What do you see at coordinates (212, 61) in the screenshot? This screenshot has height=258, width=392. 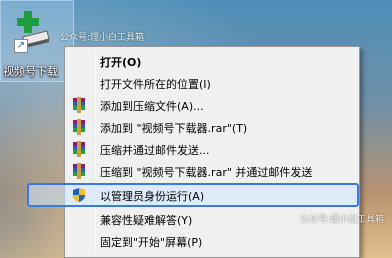 I see `menu-item-open: 打开(O)` at bounding box center [212, 61].